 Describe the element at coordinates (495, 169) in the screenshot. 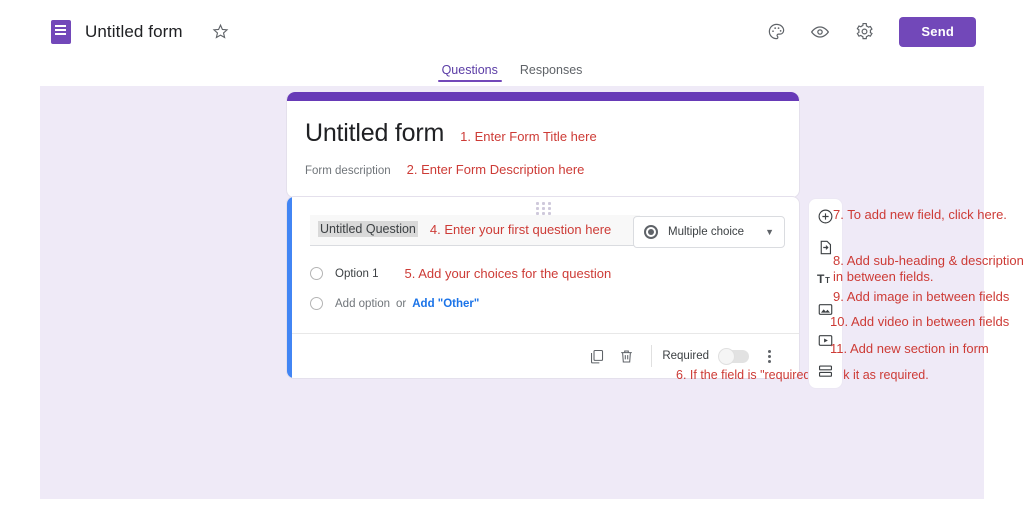

I see `annotation-2: 2. Enter Form Description here` at that location.